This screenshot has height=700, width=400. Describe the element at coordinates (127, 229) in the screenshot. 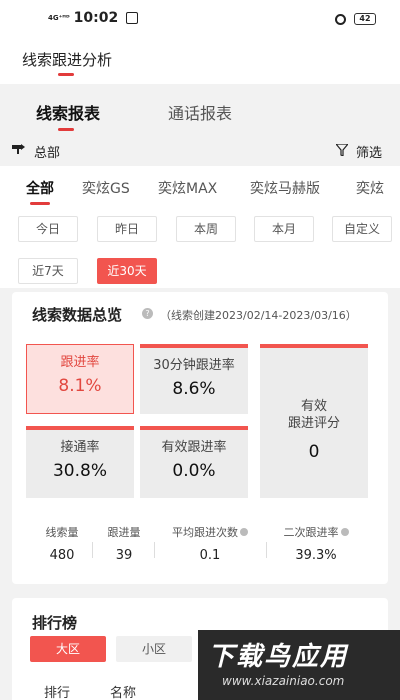

I see `date-chip-yesterday: 昨日` at that location.